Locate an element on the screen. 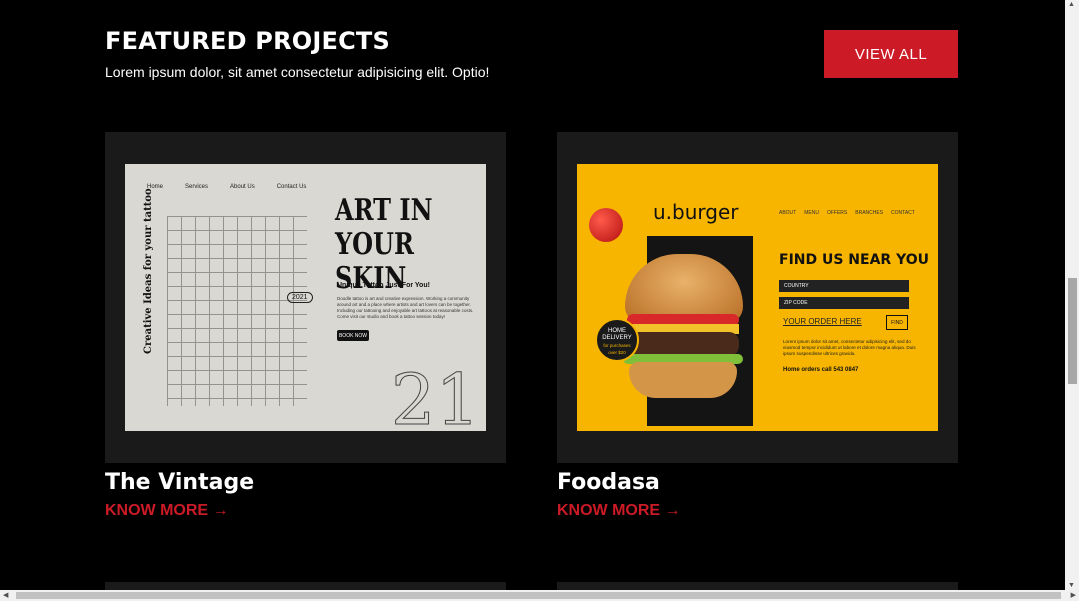  vertical-scroll-thumb is located at coordinates (1072, 331).